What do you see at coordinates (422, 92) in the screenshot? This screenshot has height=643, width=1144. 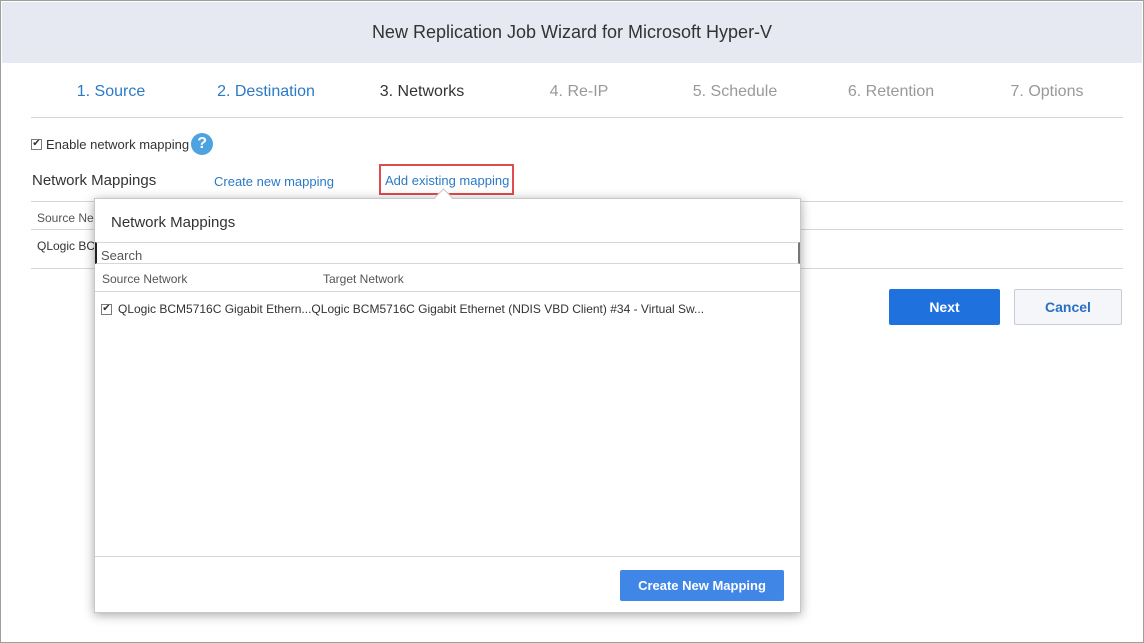 I see `step-networks: 3. Networks` at bounding box center [422, 92].